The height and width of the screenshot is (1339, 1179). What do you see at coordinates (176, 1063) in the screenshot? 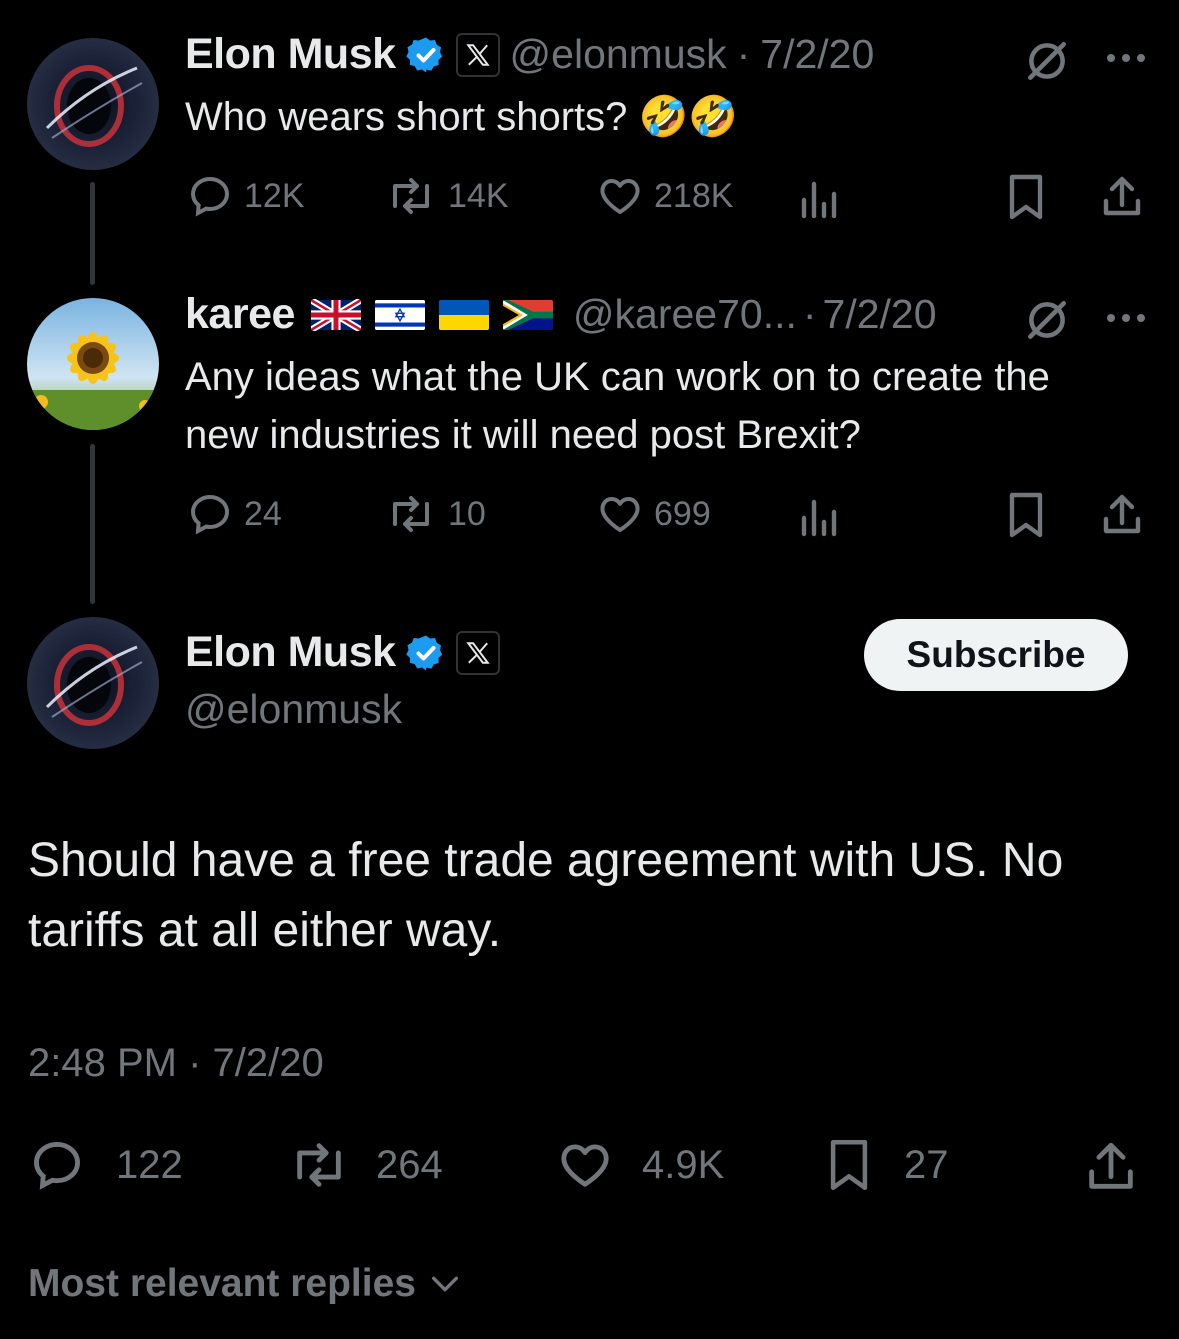
I see `tweet-timestamp: 2:48 PM · 7/2/20` at bounding box center [176, 1063].